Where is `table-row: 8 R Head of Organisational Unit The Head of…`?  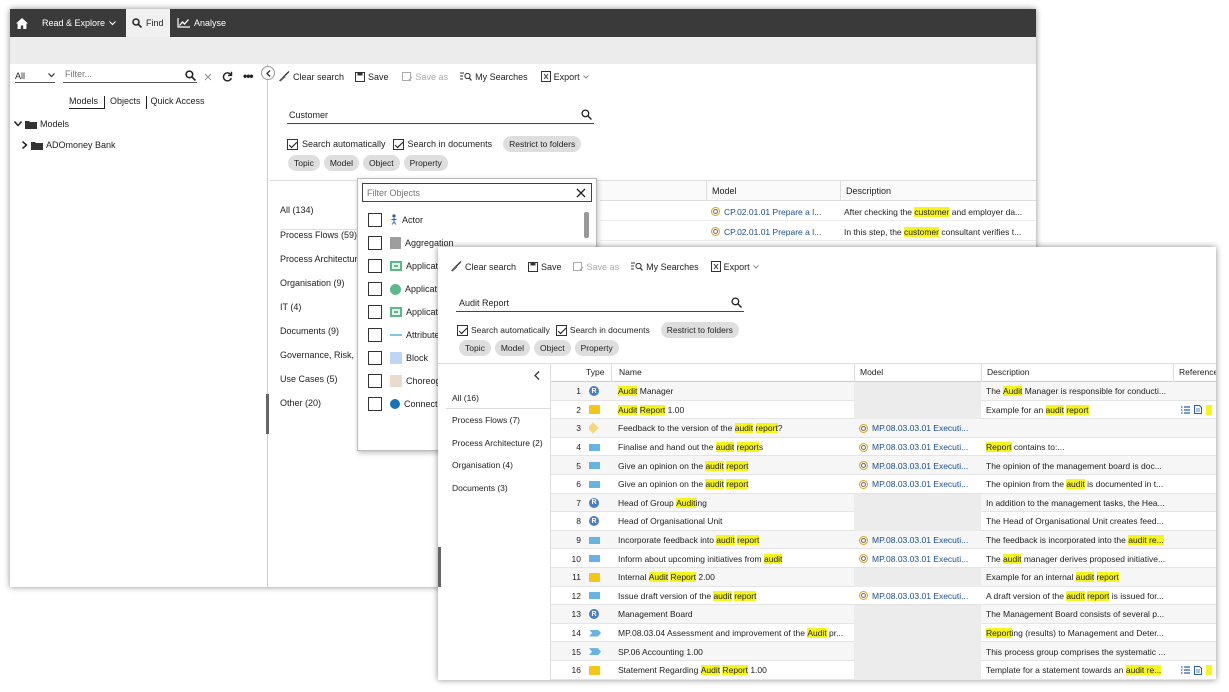
table-row: 8 R Head of Organisational Unit The Head of… is located at coordinates (883, 521).